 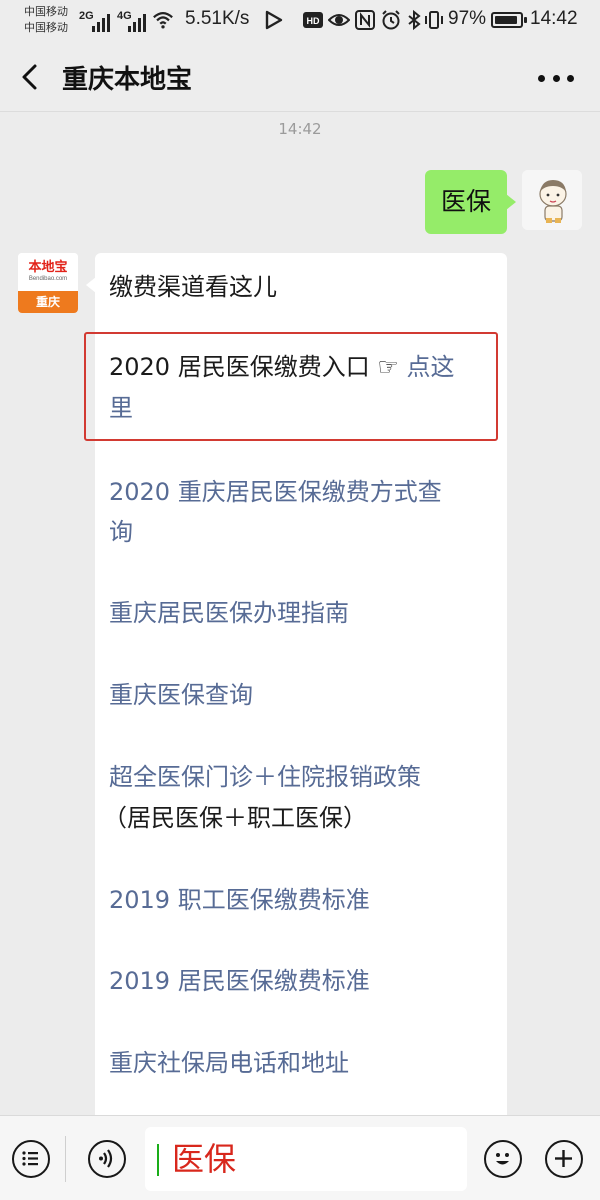 What do you see at coordinates (31, 77) in the screenshot?
I see `back-arrow-icon` at bounding box center [31, 77].